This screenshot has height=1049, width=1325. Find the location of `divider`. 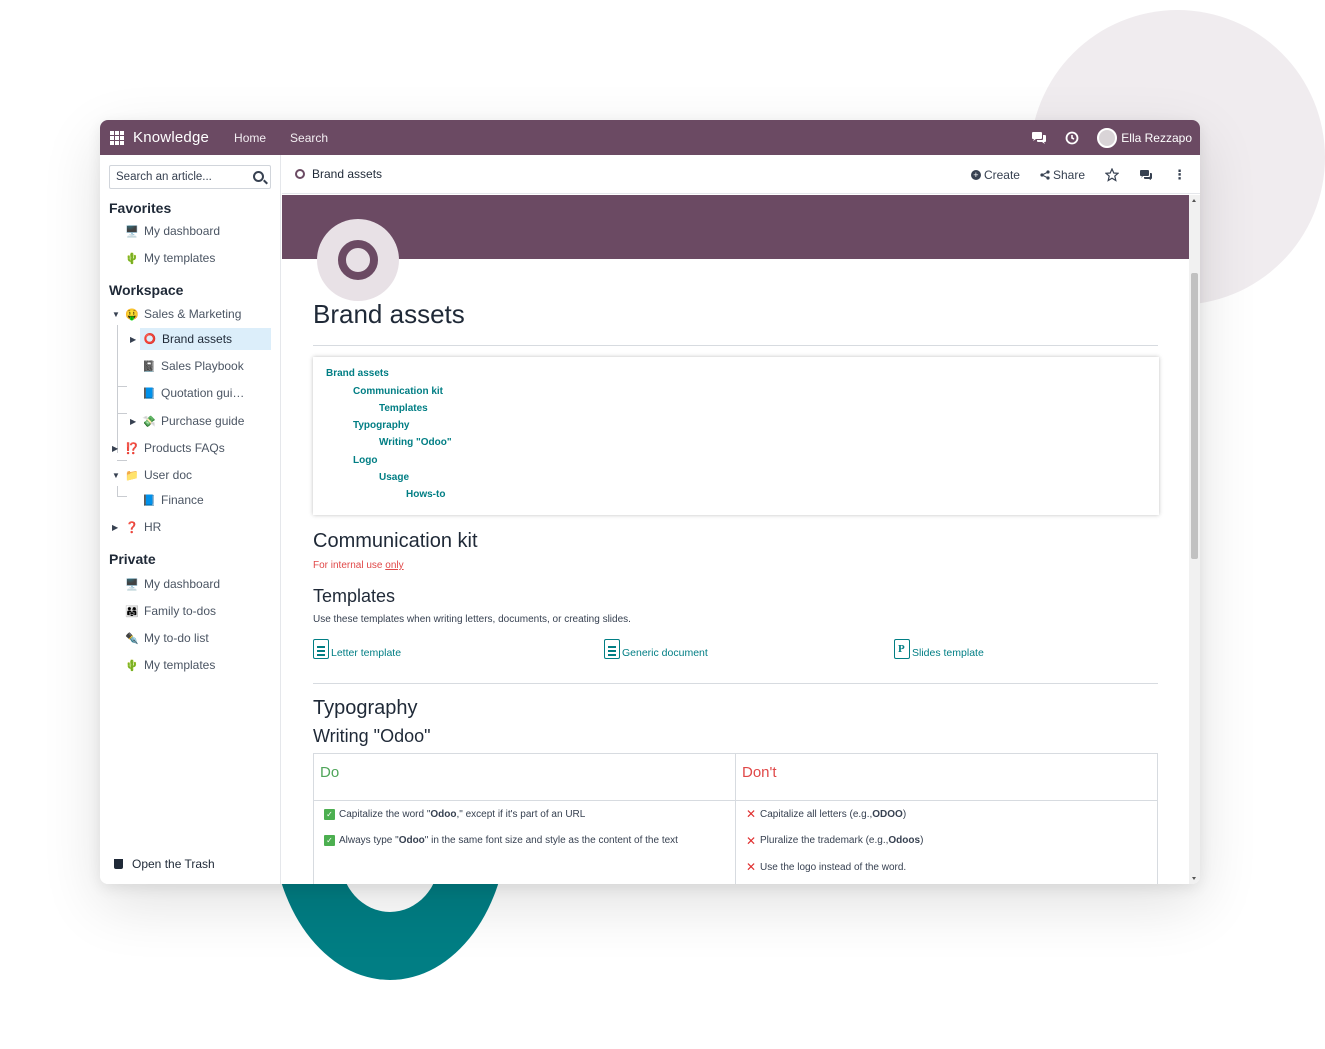

divider is located at coordinates (735, 345).